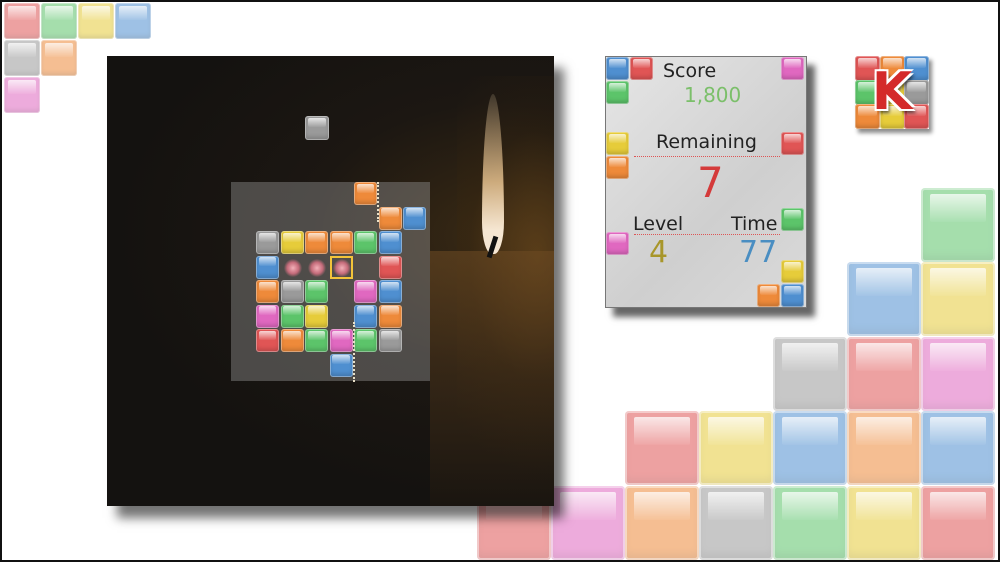 This screenshot has height=562, width=1000. What do you see at coordinates (707, 156) in the screenshot?
I see `divider-line` at bounding box center [707, 156].